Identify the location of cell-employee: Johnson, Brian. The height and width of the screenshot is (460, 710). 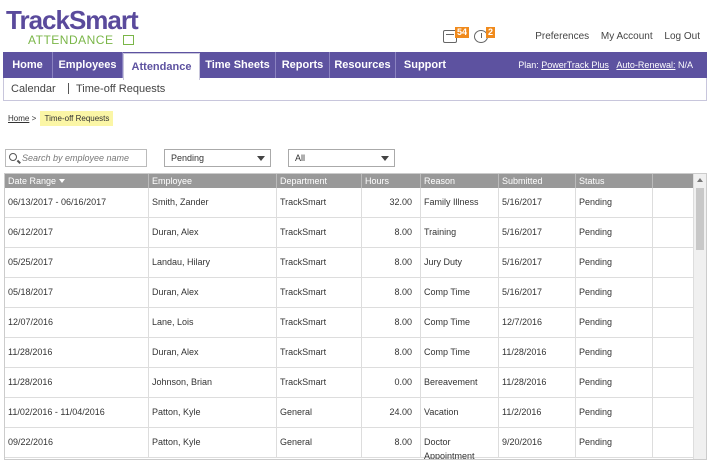
(213, 382).